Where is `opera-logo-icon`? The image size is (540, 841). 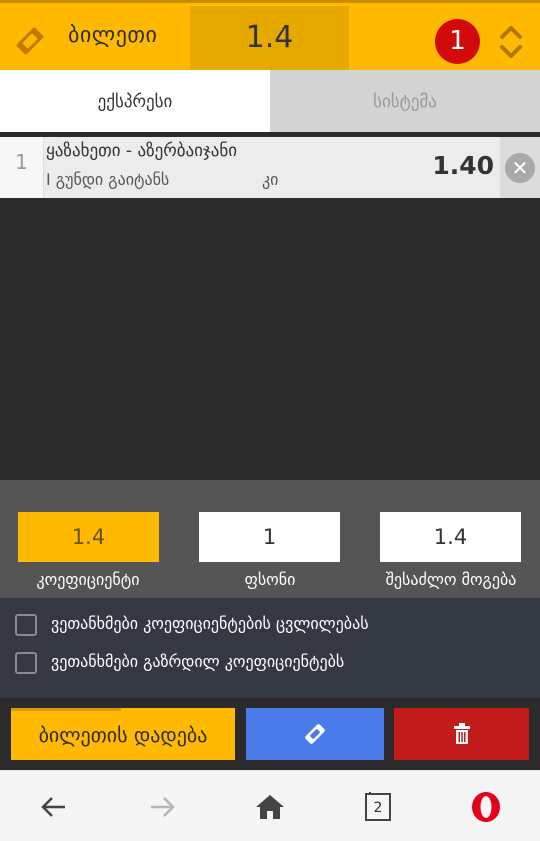 opera-logo-icon is located at coordinates (486, 807).